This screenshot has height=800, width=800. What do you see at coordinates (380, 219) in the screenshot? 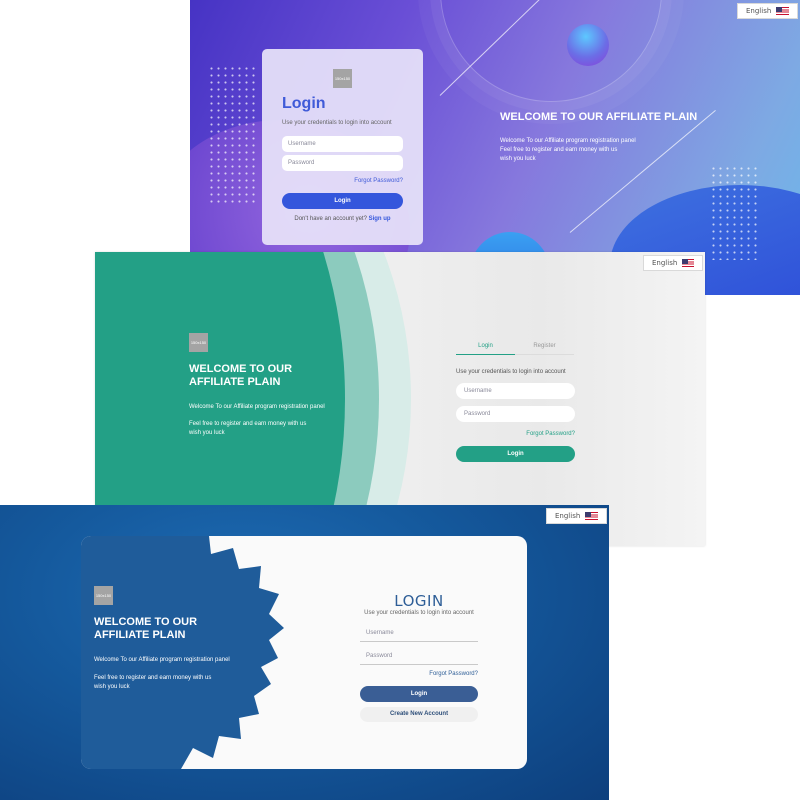
I see `signup-link: Sign up` at bounding box center [380, 219].